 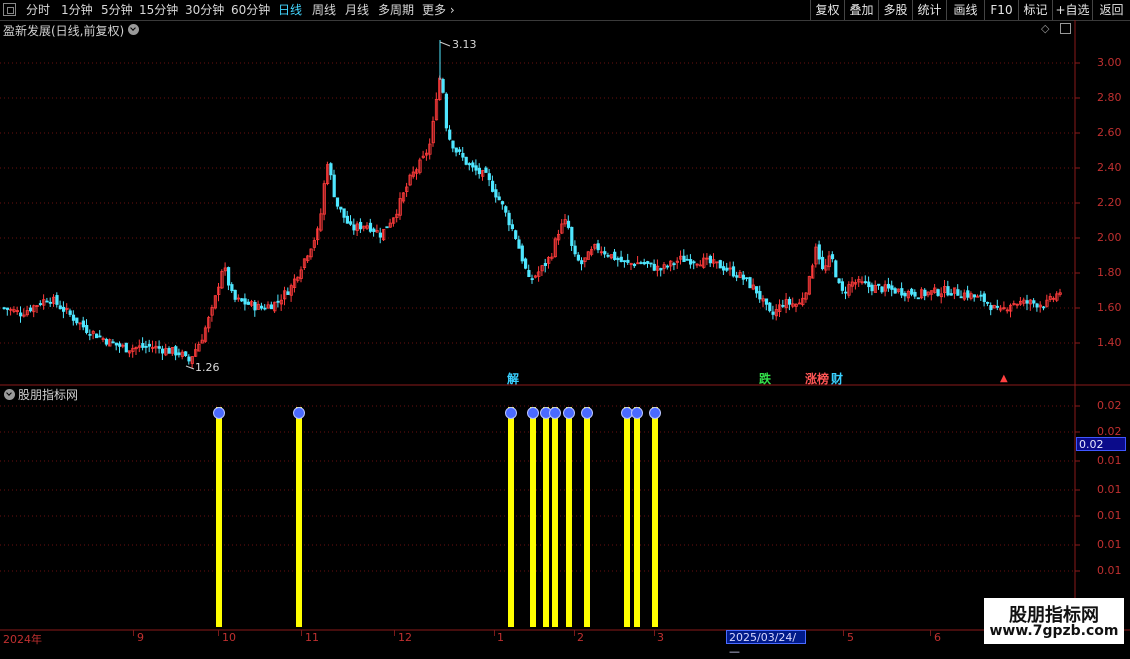 What do you see at coordinates (464, 44) in the screenshot?
I see `high-price-label: 3.13` at bounding box center [464, 44].